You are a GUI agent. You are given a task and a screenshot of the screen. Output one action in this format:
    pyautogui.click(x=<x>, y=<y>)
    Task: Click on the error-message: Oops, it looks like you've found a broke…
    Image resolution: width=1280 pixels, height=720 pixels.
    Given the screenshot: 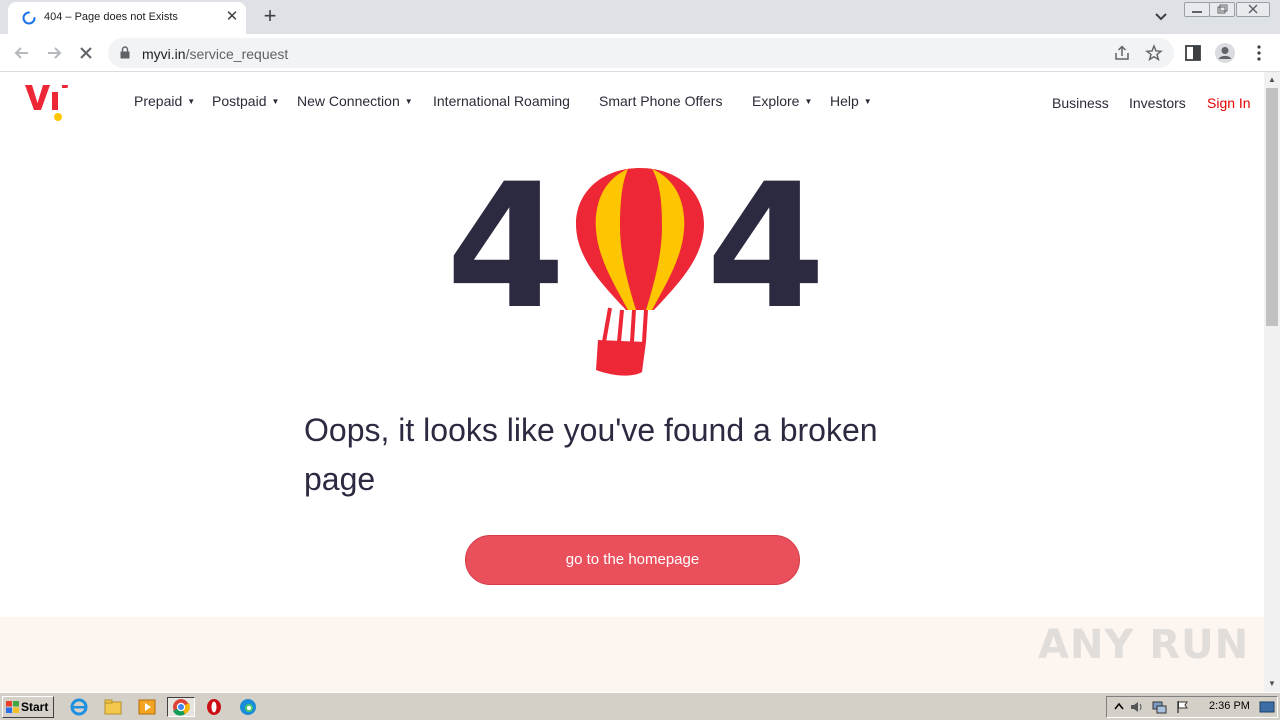 What is the action you would take?
    pyautogui.click(x=591, y=454)
    